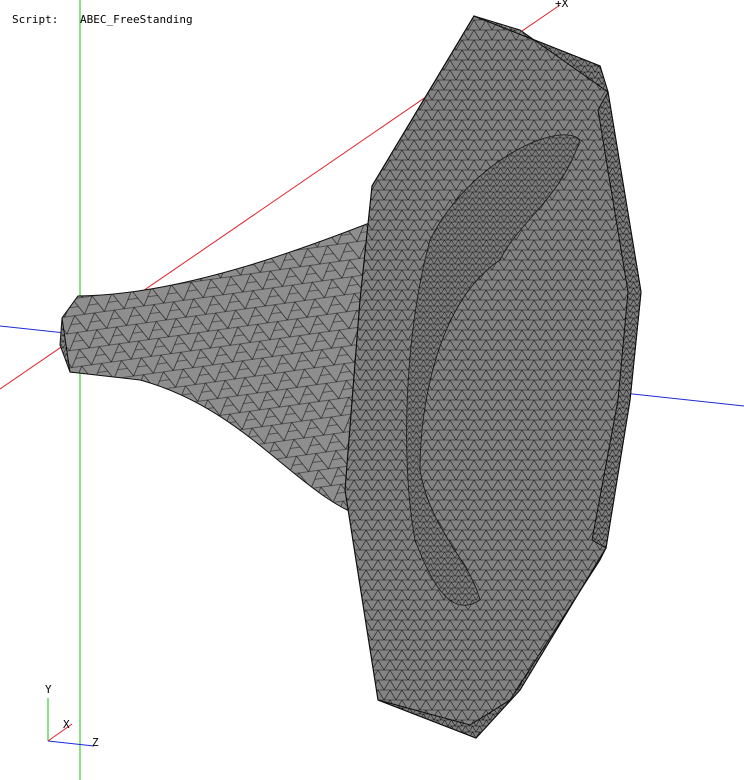 This screenshot has height=780, width=744. Describe the element at coordinates (136, 19) in the screenshot. I see `script-name: ABEC_FreeStanding` at that location.